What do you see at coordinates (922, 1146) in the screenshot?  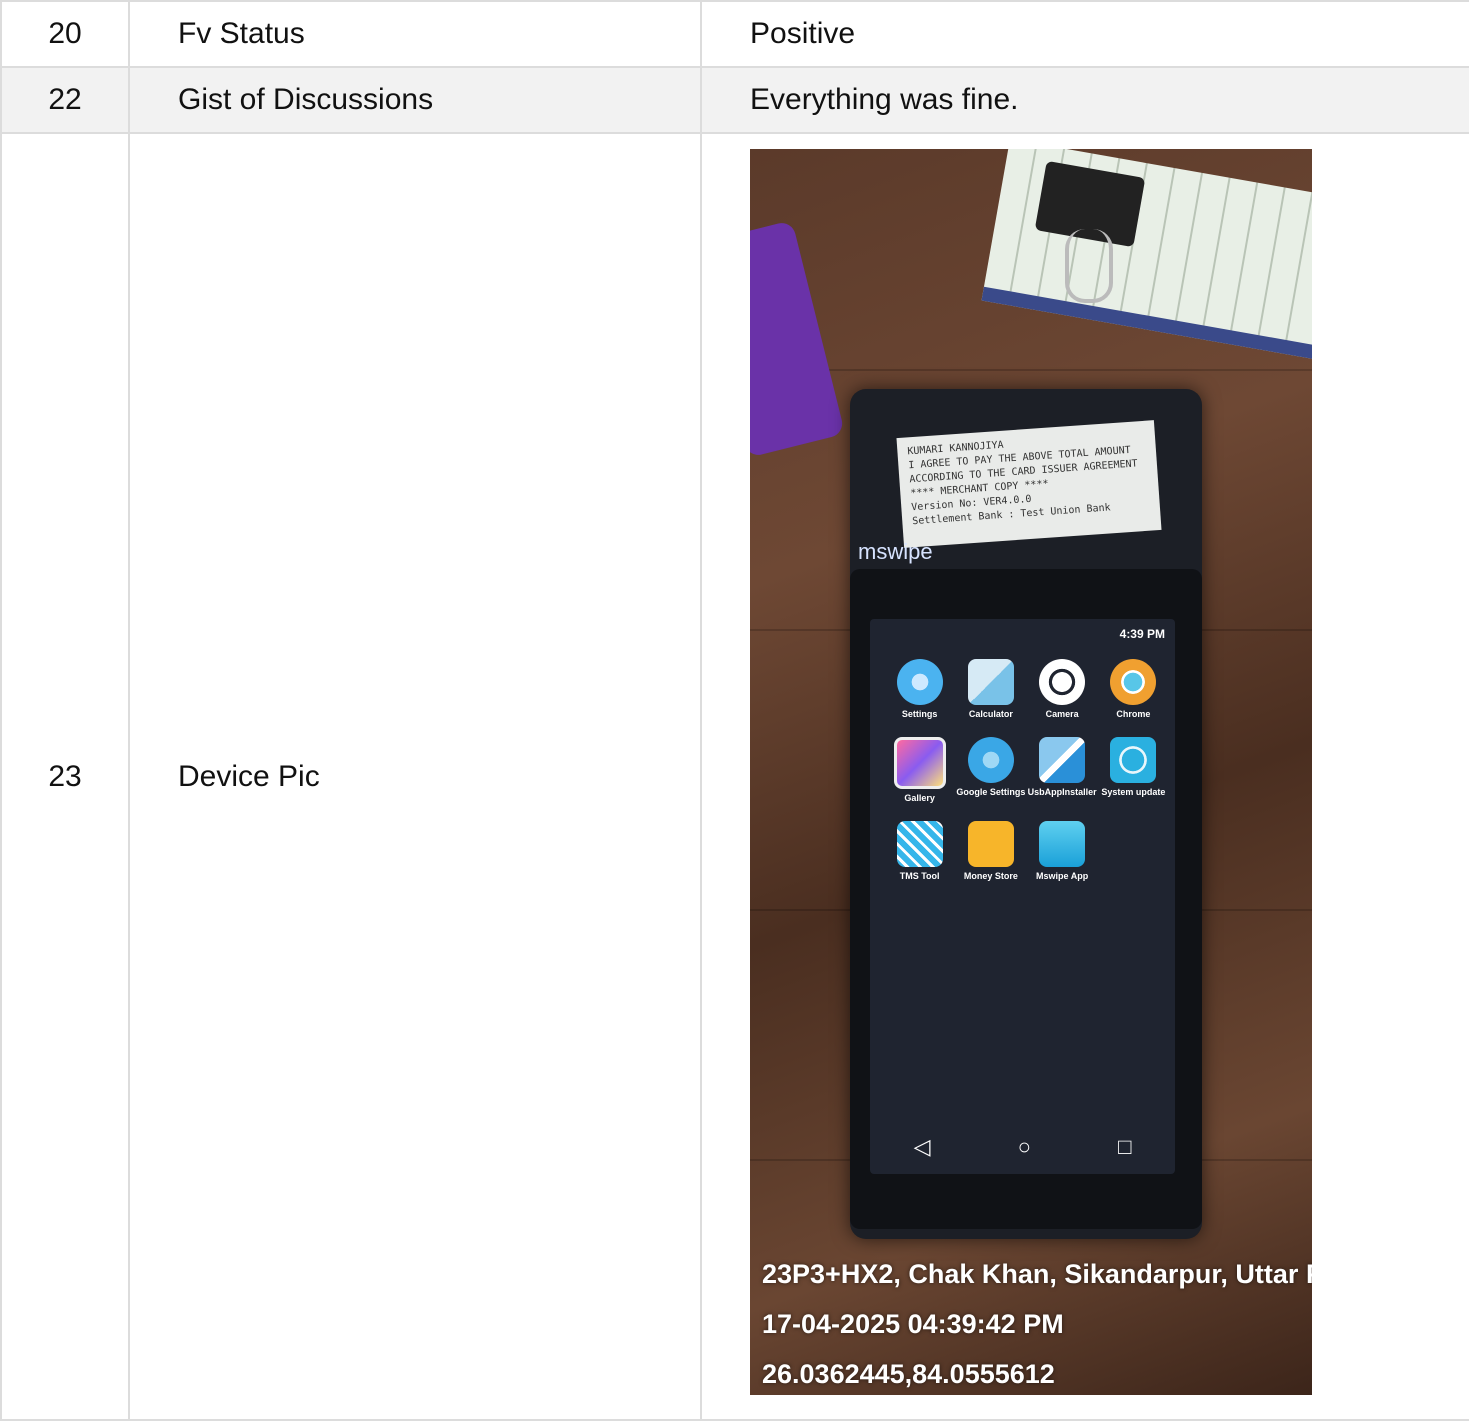 I see `back-icon: ◁` at bounding box center [922, 1146].